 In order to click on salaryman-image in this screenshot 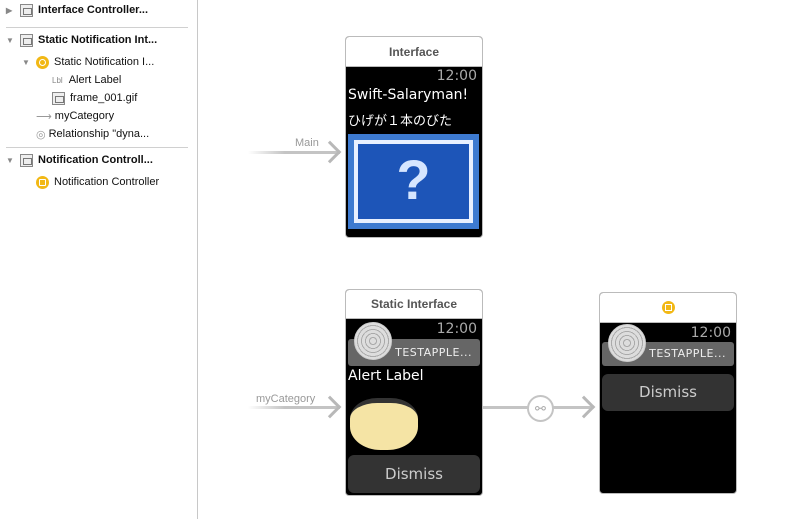, I will do `click(384, 424)`.